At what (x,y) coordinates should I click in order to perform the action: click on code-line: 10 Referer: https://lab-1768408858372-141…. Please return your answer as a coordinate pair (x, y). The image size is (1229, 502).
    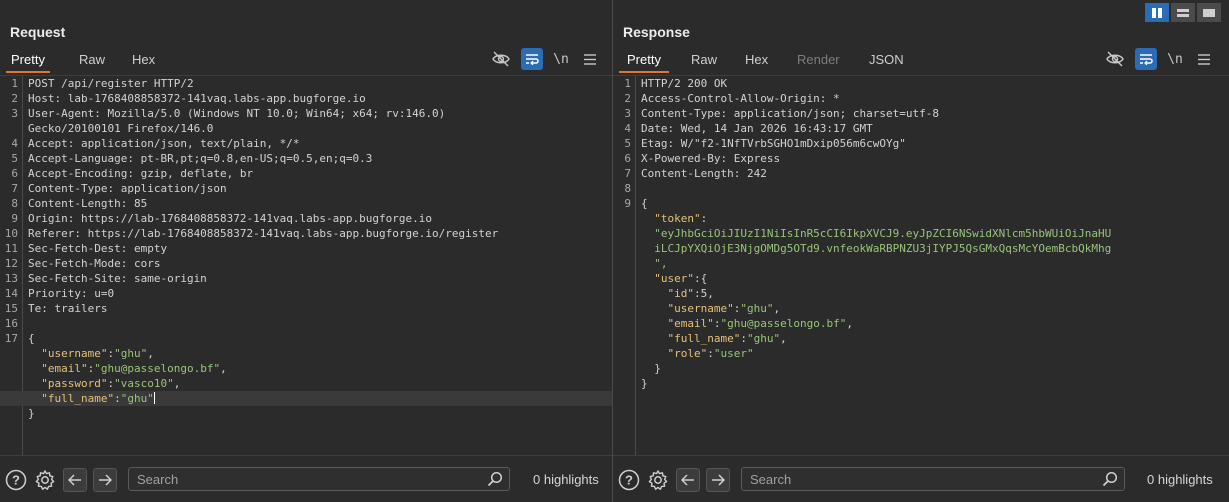
    Looking at the image, I should click on (306, 233).